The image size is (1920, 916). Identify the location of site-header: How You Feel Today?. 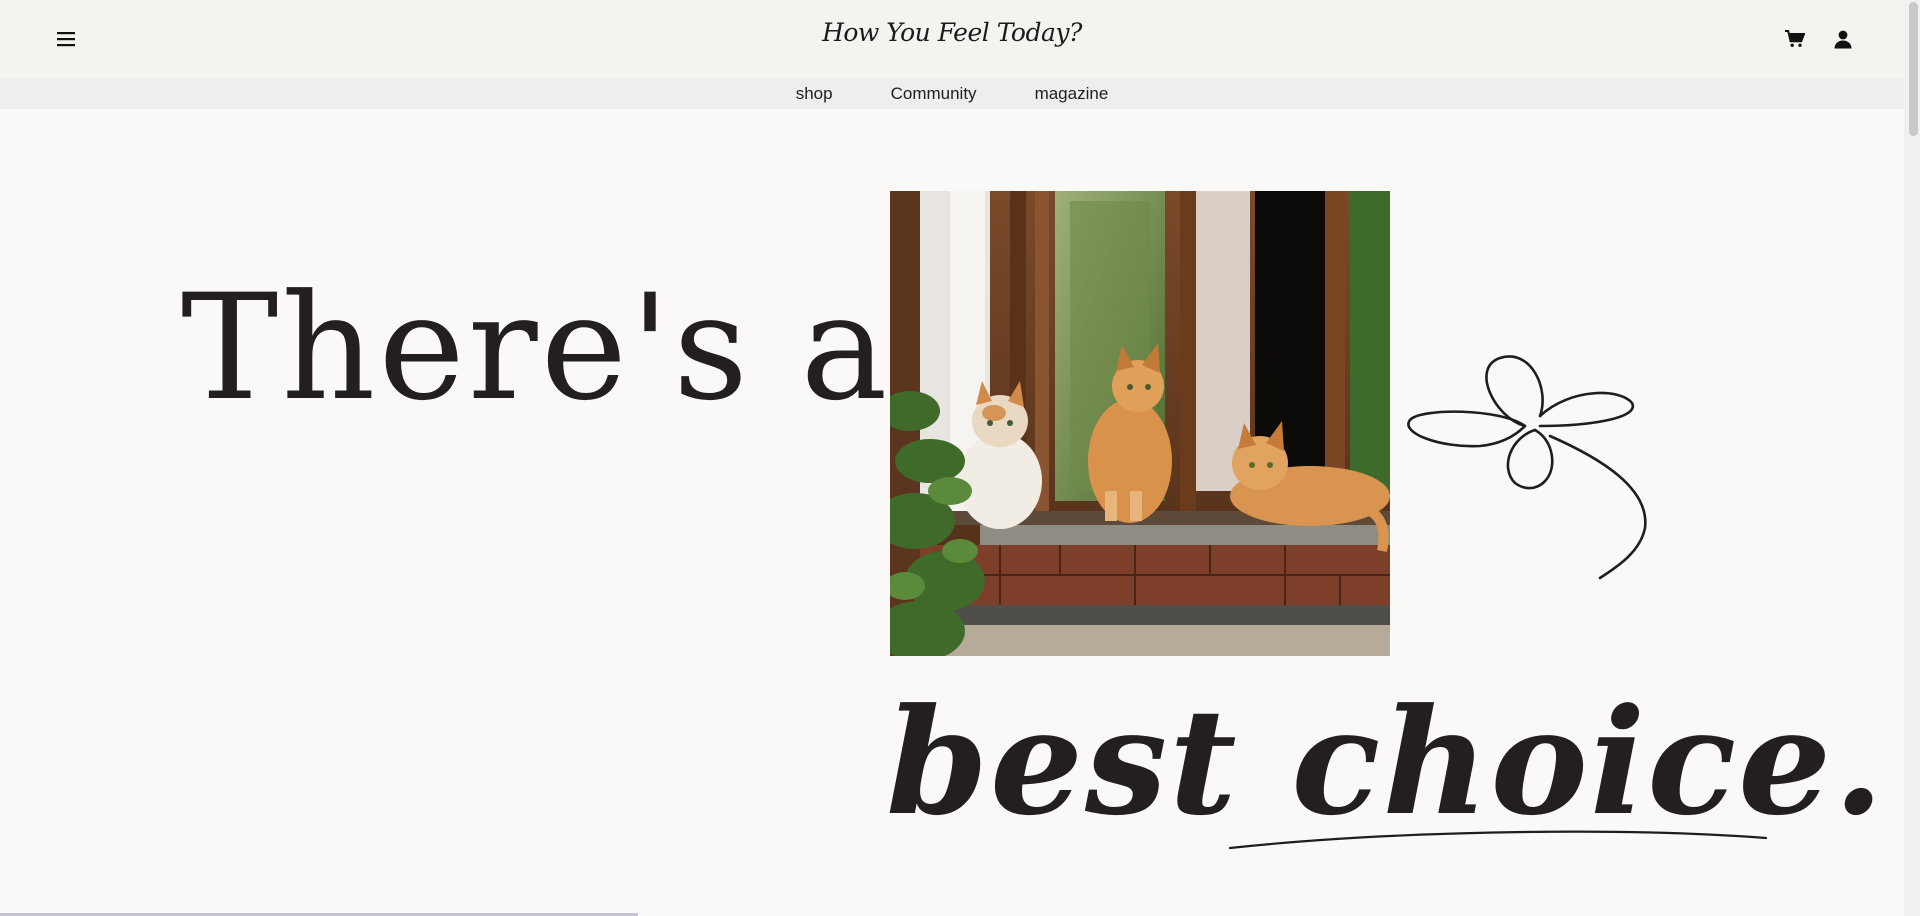
(952, 39).